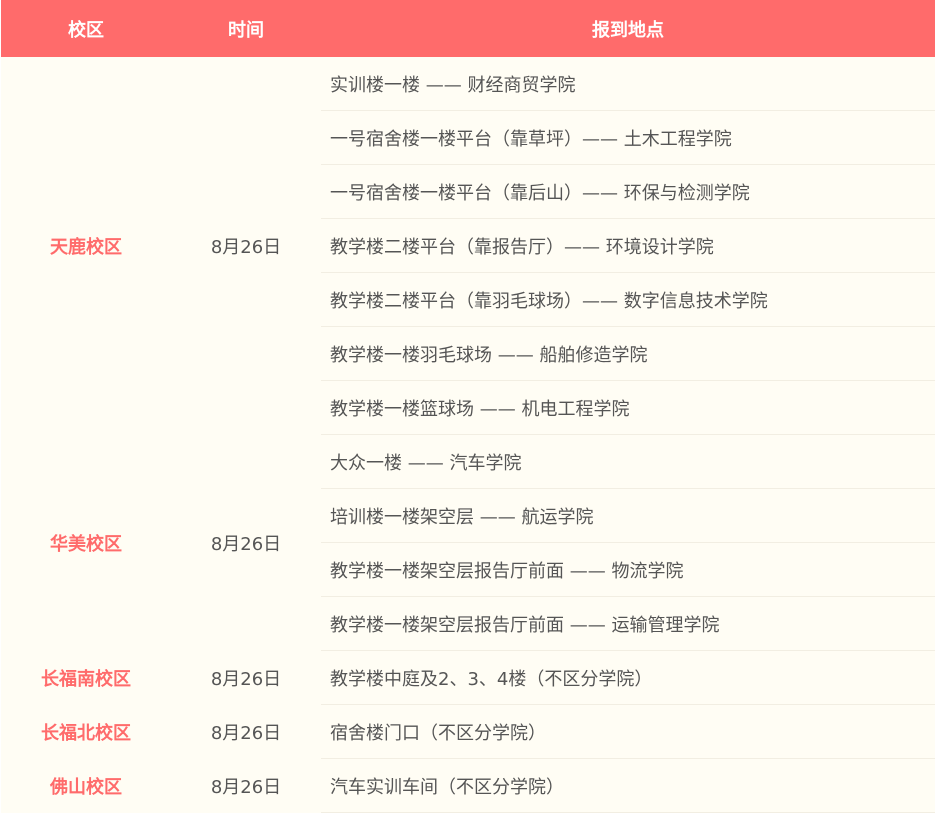  Describe the element at coordinates (86, 733) in the screenshot. I see `campus-name: 长福北校区` at that location.